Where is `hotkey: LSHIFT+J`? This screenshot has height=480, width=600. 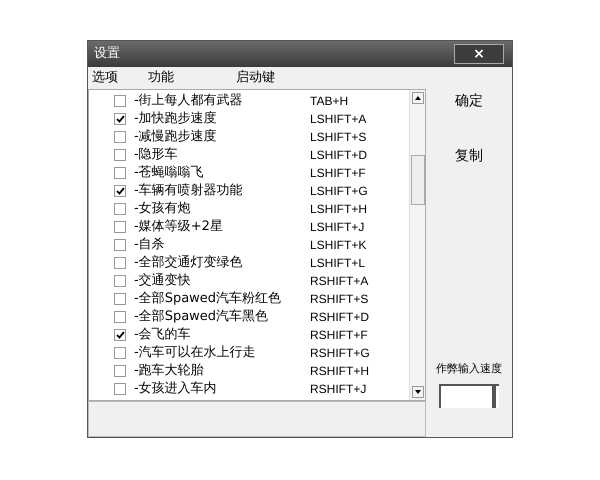 hotkey: LSHIFT+J is located at coordinates (337, 227).